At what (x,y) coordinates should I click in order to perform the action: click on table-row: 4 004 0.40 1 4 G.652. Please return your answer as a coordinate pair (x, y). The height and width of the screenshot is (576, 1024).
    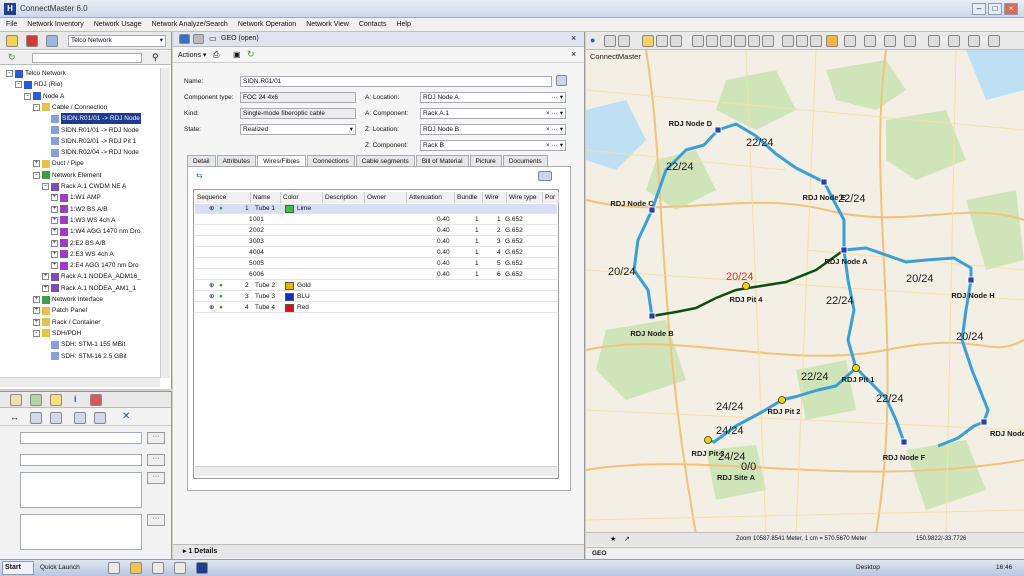
    Looking at the image, I should click on (376, 253).